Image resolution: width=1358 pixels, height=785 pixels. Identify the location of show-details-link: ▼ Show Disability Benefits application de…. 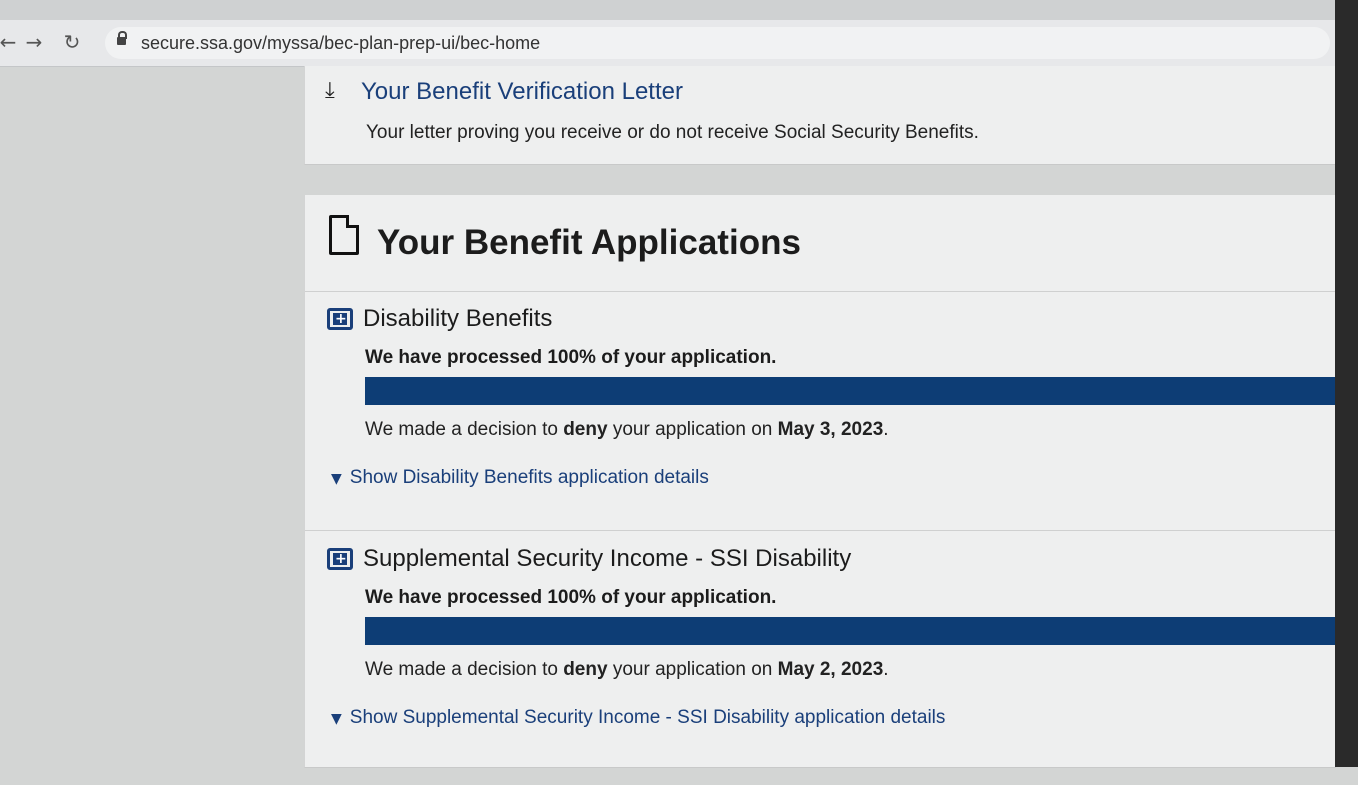
(520, 478).